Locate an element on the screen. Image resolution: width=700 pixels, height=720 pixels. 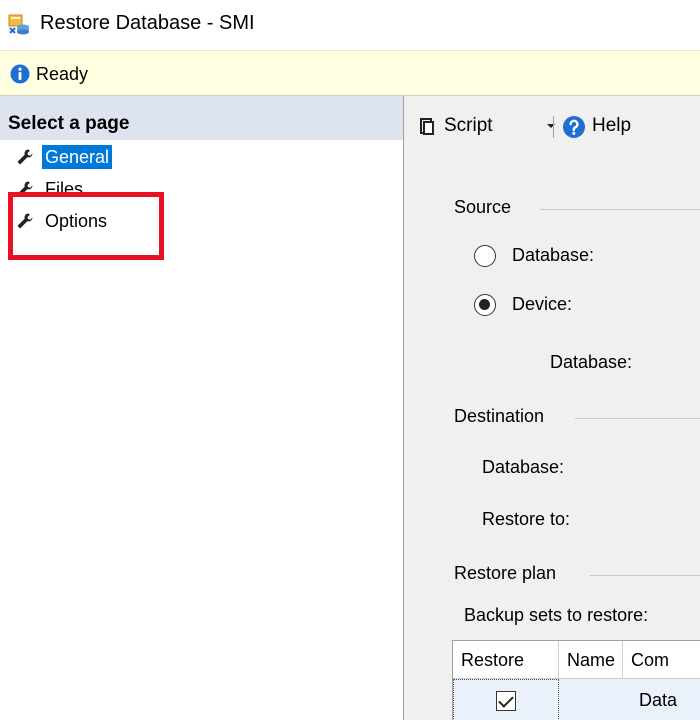
wrench-icon is located at coordinates (25, 157).